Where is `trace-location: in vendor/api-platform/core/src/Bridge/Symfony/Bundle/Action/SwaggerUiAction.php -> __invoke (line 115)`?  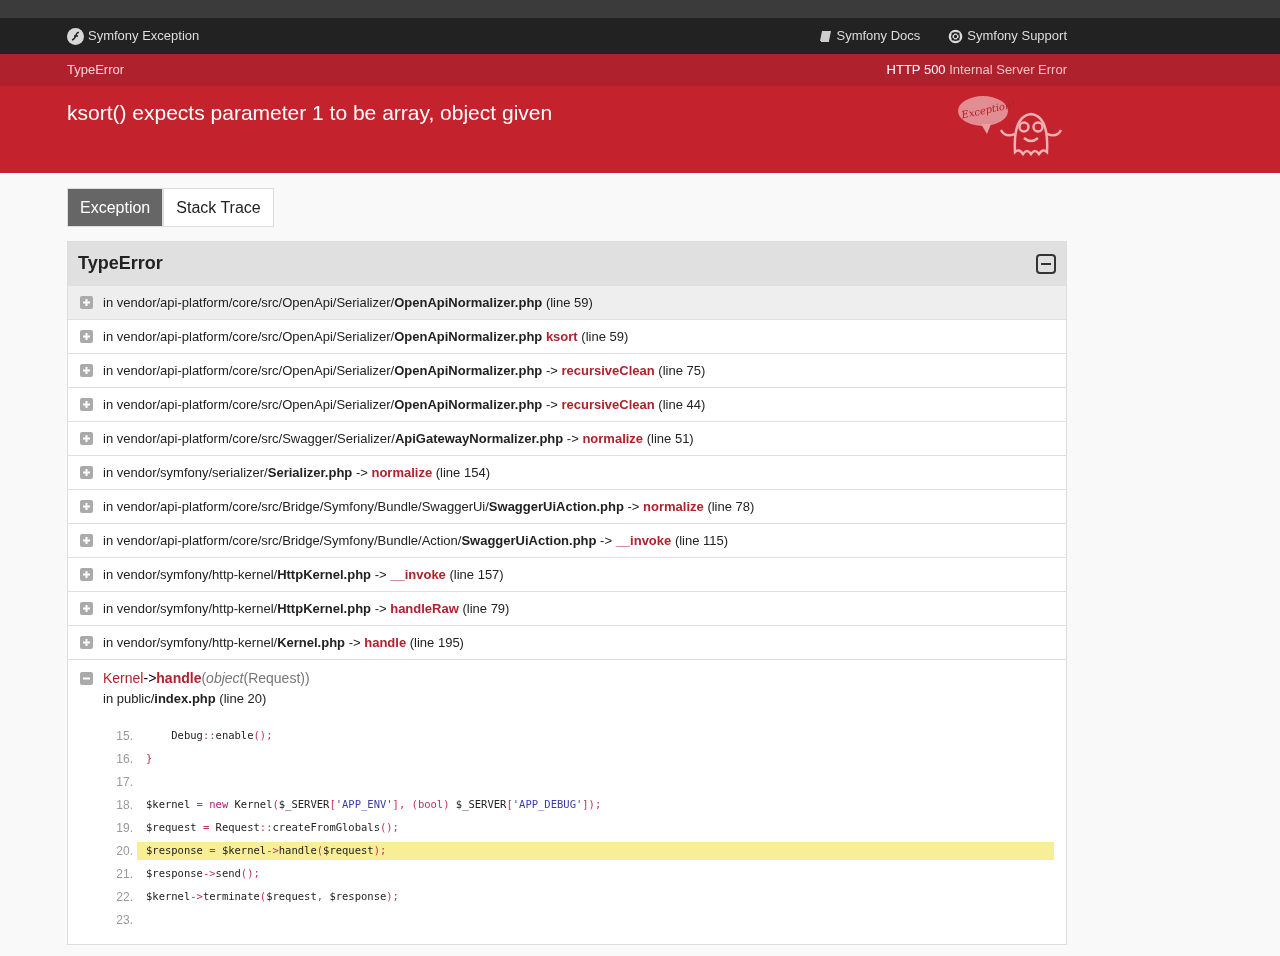 trace-location: in vendor/api-platform/core/src/Bridge/Symfony/Bundle/Action/SwaggerUiAction.php -> __invoke (line 115) is located at coordinates (416, 540).